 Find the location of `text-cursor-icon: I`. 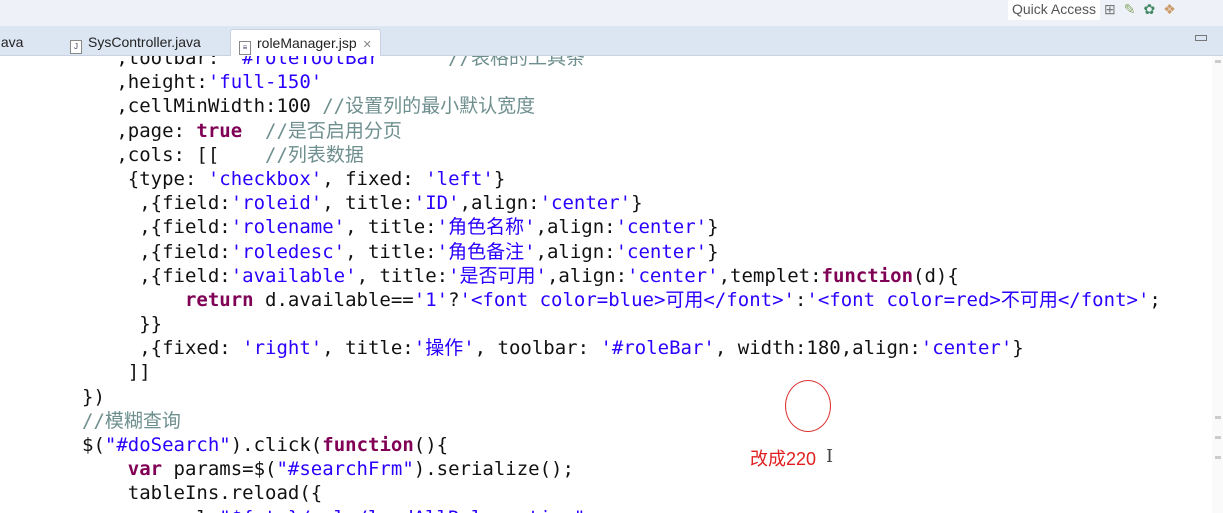

text-cursor-icon: I is located at coordinates (830, 456).